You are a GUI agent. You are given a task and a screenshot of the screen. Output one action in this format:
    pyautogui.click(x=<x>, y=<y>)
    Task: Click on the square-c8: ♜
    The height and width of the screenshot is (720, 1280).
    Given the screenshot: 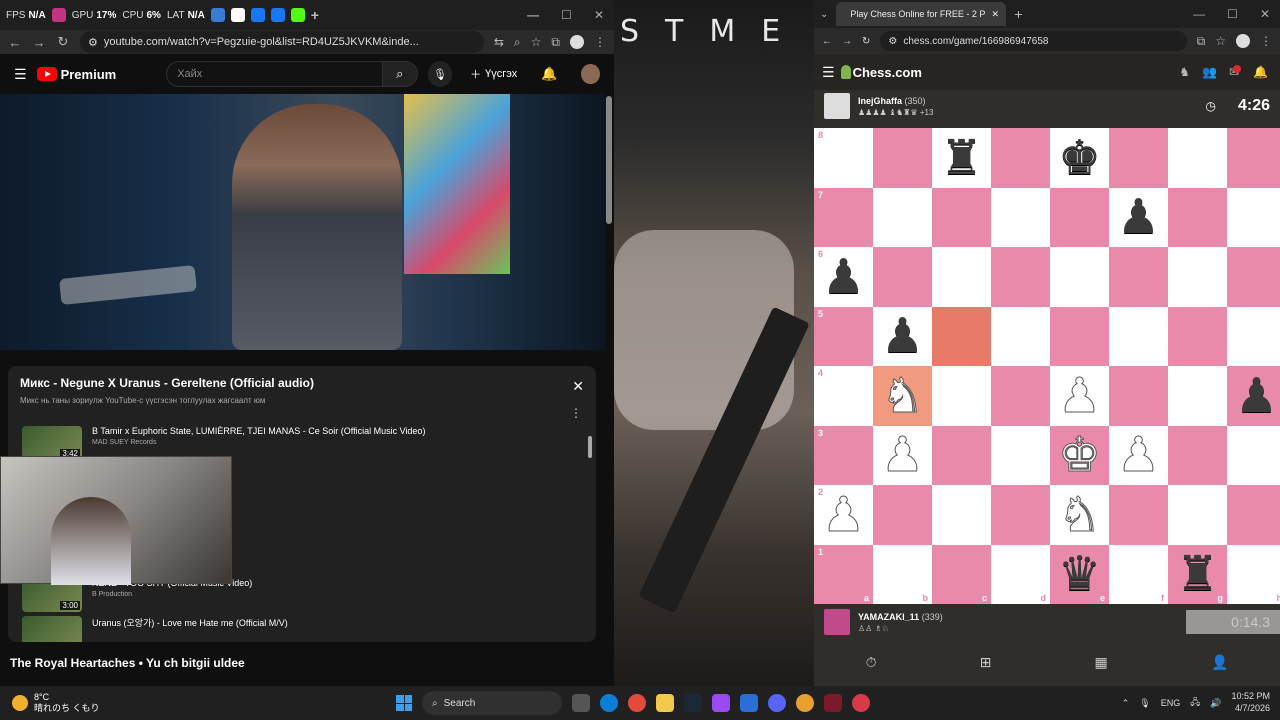 What is the action you would take?
    pyautogui.click(x=961, y=158)
    